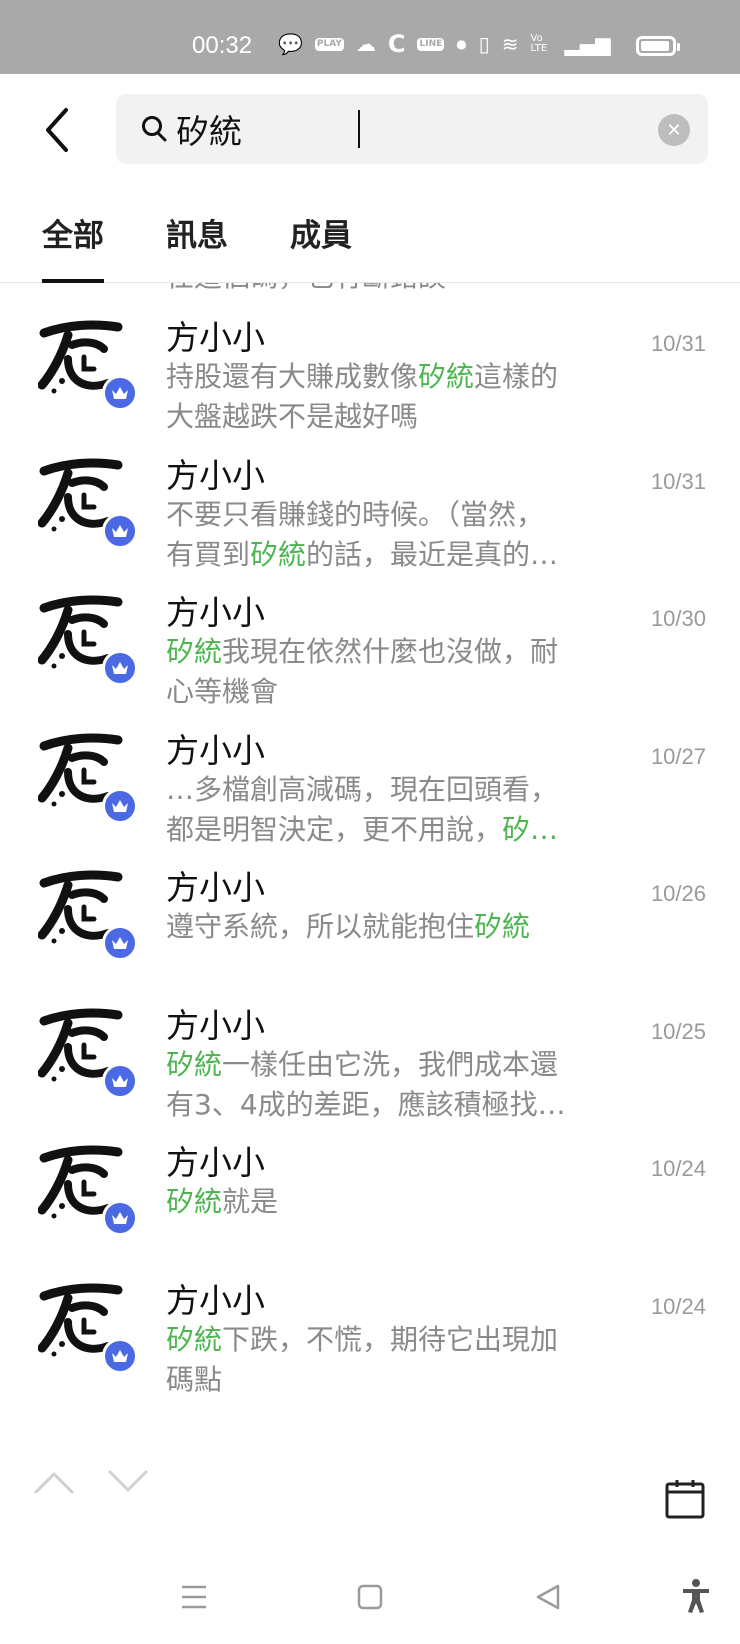 The height and width of the screenshot is (1644, 740). I want to click on volte-icon: Vo LTE, so click(539, 43).